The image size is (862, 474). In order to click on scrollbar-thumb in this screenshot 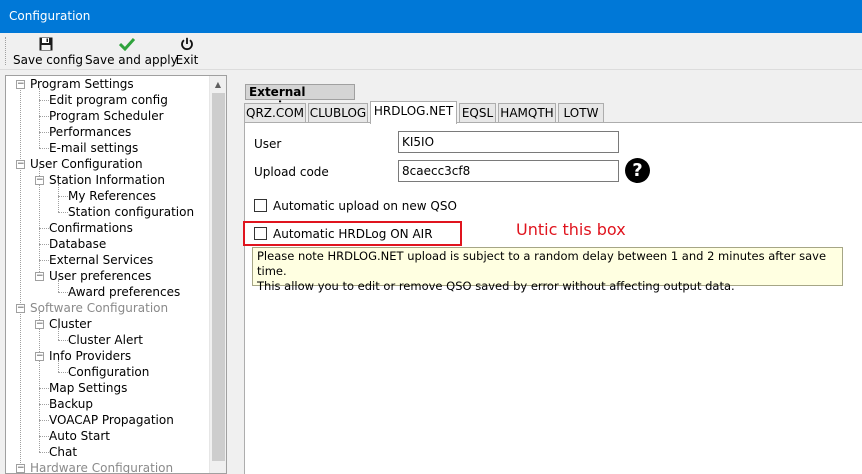, I will do `click(218, 277)`.